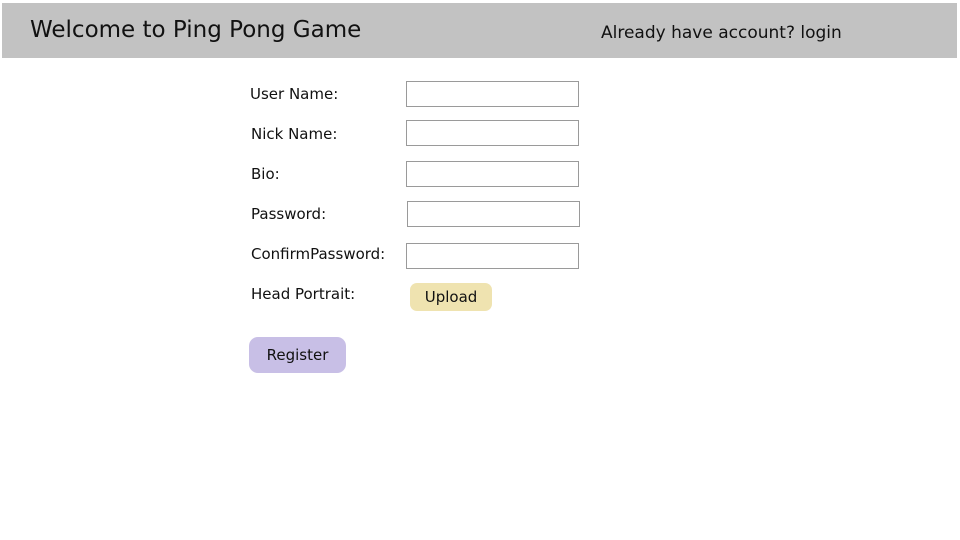 The width and height of the screenshot is (960, 540). I want to click on upload-button: Upload, so click(451, 297).